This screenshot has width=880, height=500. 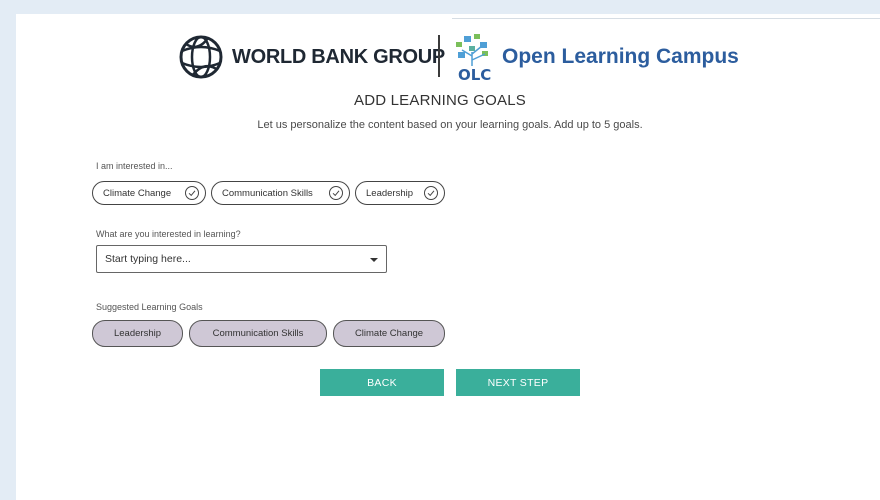 I want to click on logo-divider, so click(x=439, y=56).